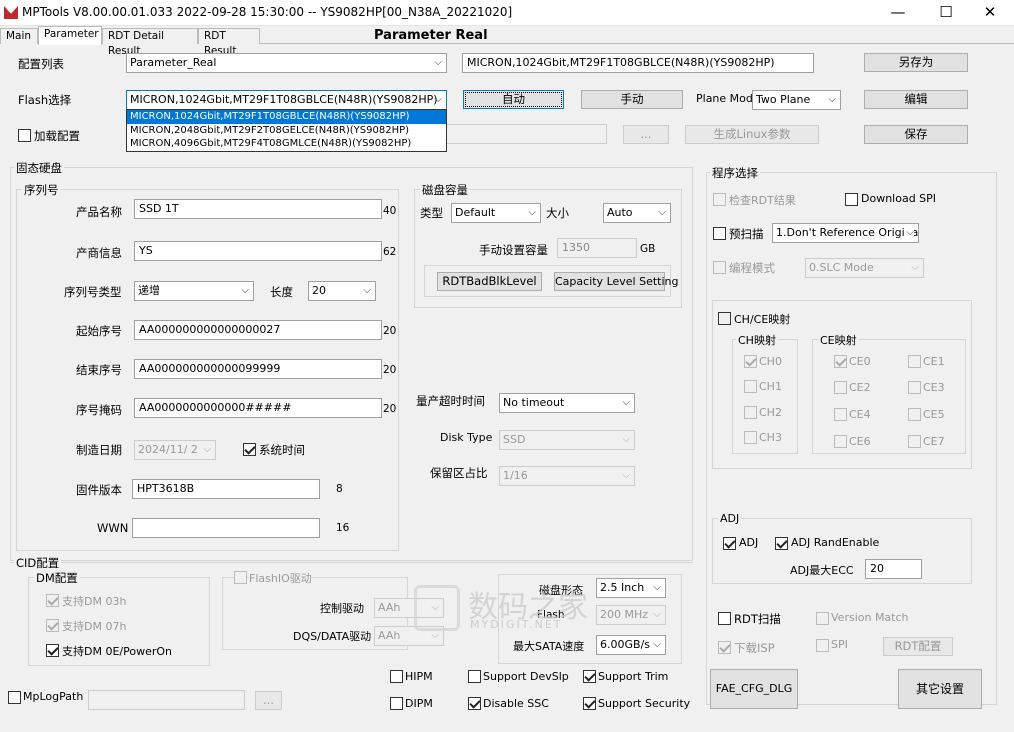 This screenshot has height=732, width=1014. I want to click on firmware-version-field: HPT3618B, so click(226, 489).